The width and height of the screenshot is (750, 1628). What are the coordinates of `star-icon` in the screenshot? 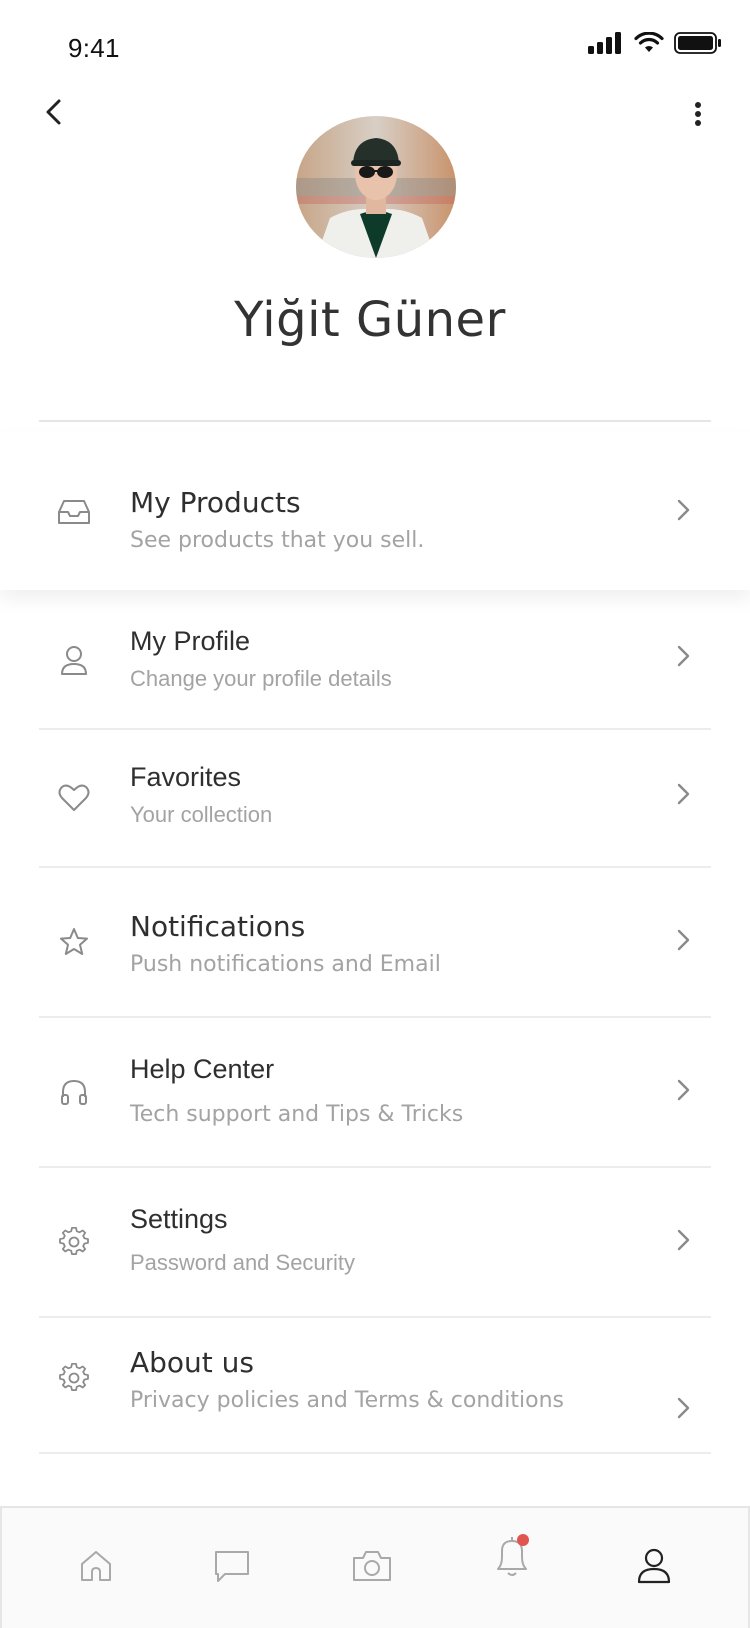 It's located at (74, 942).